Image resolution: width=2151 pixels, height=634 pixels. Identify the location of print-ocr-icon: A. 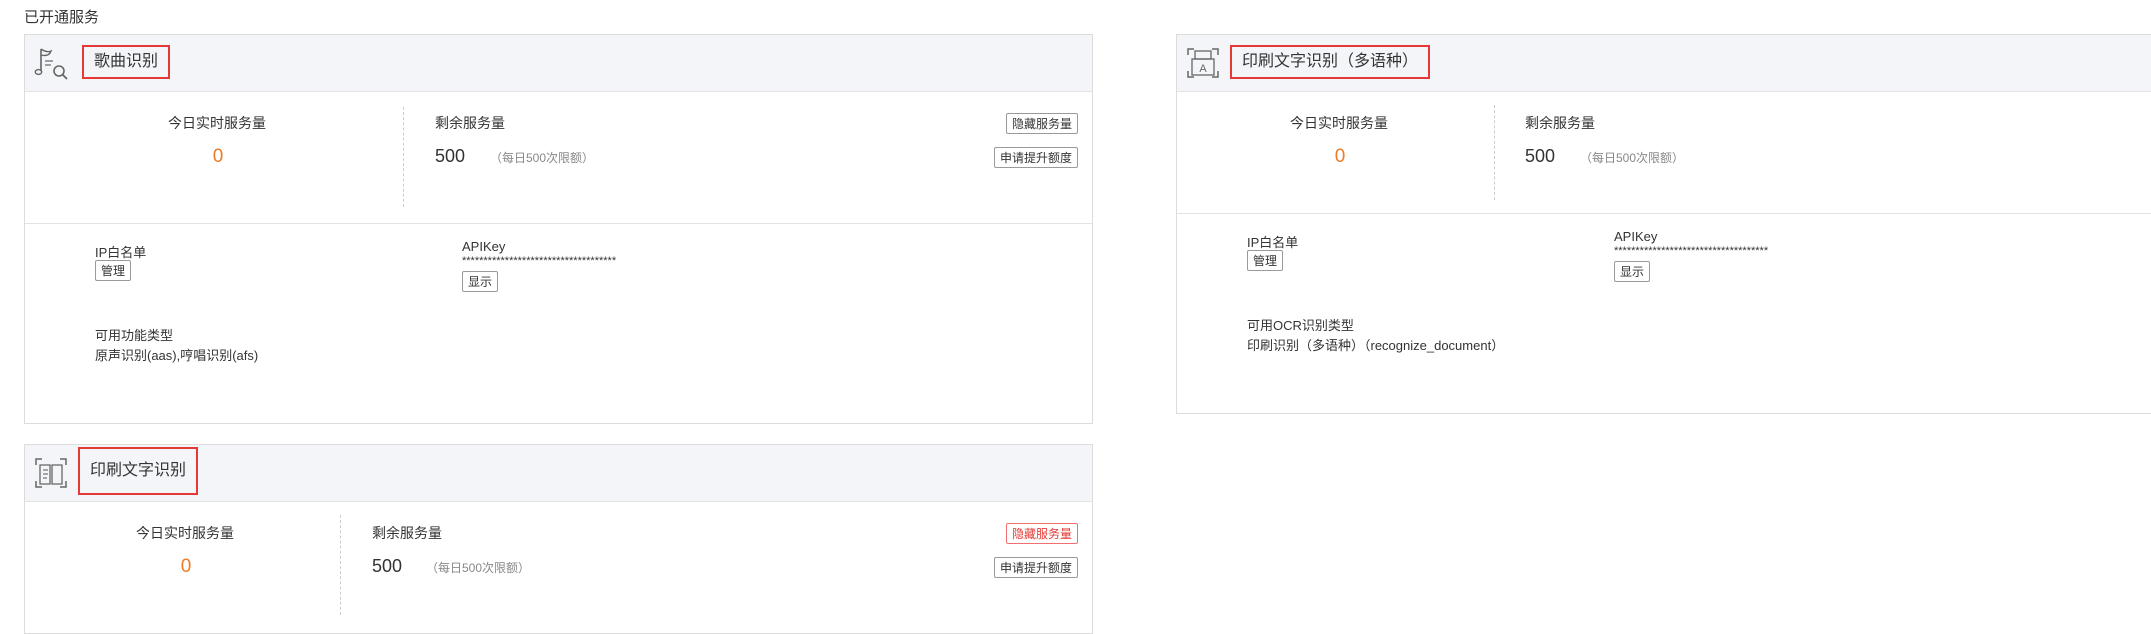
(1203, 63).